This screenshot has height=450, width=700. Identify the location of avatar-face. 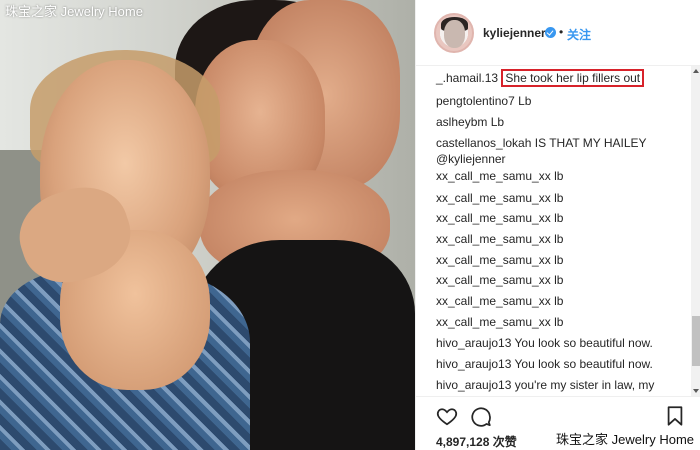
(454, 34).